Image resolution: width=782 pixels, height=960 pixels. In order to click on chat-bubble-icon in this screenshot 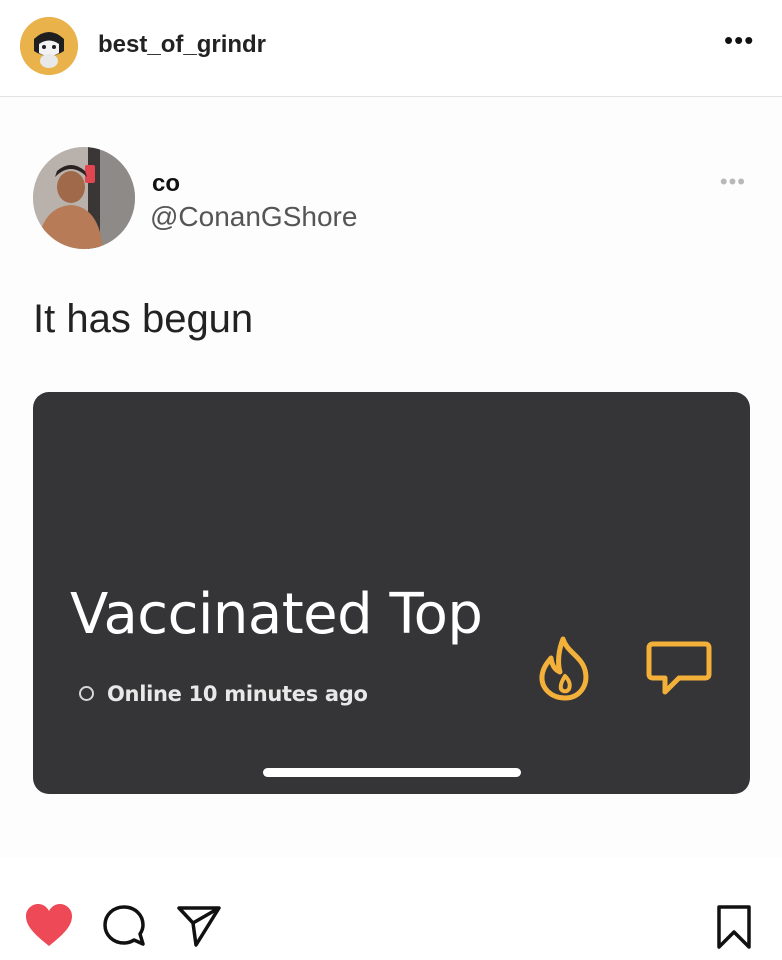, I will do `click(679, 668)`.